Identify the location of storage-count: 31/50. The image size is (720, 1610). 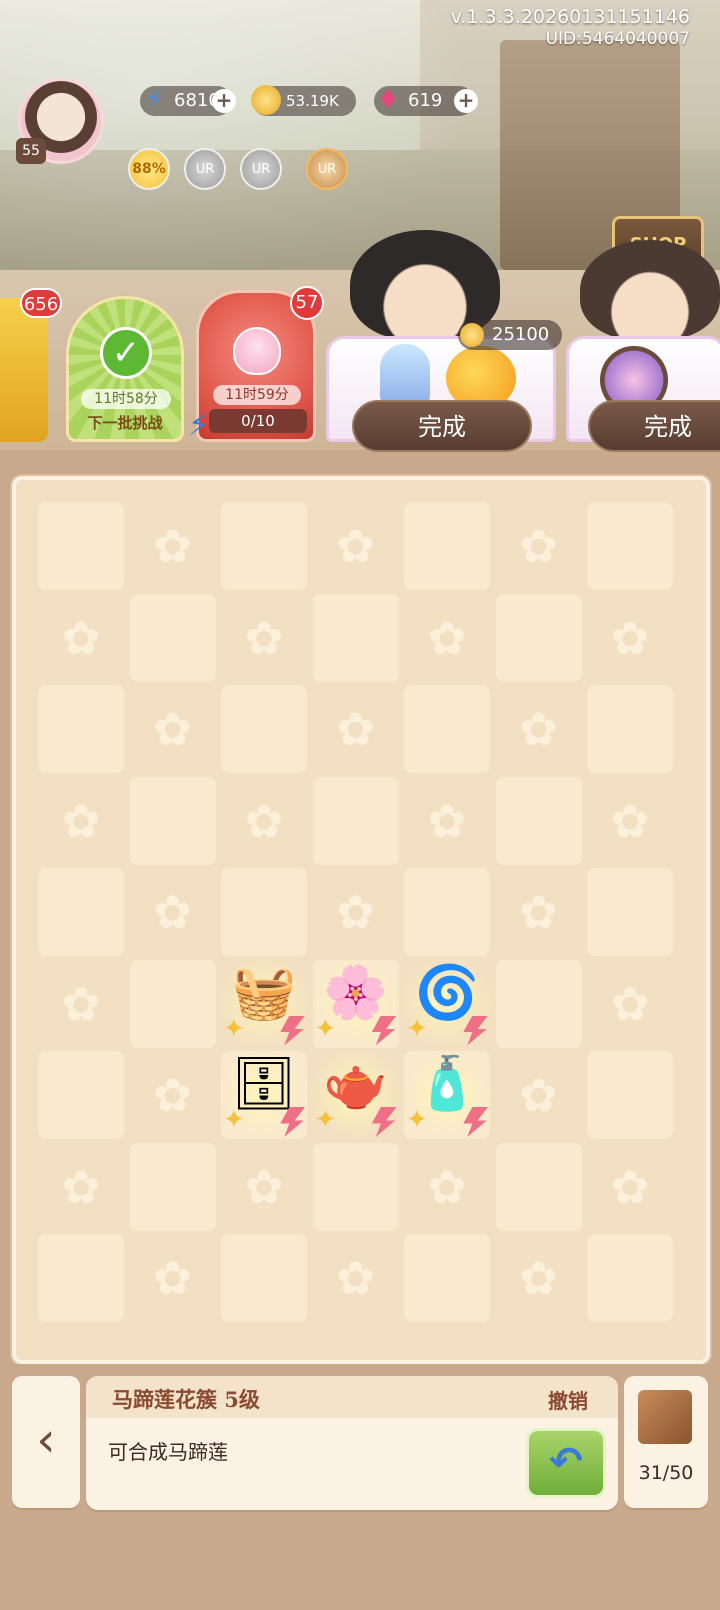
(666, 1473).